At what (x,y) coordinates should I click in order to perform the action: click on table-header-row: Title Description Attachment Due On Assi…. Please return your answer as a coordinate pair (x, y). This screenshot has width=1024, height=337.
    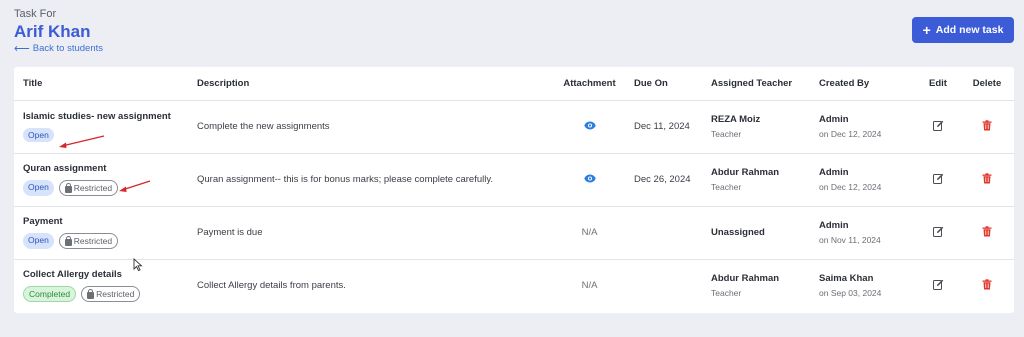
    Looking at the image, I should click on (514, 83).